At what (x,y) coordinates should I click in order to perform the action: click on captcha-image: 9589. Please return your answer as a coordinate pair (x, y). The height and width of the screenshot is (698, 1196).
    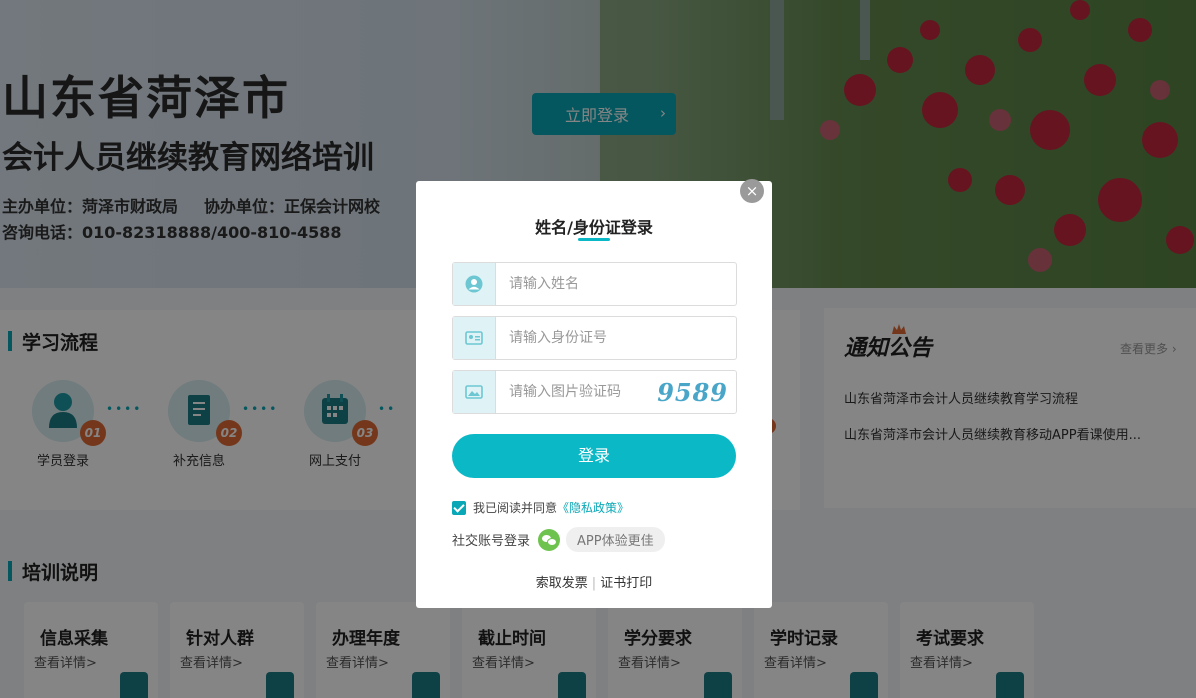
    Looking at the image, I should click on (692, 392).